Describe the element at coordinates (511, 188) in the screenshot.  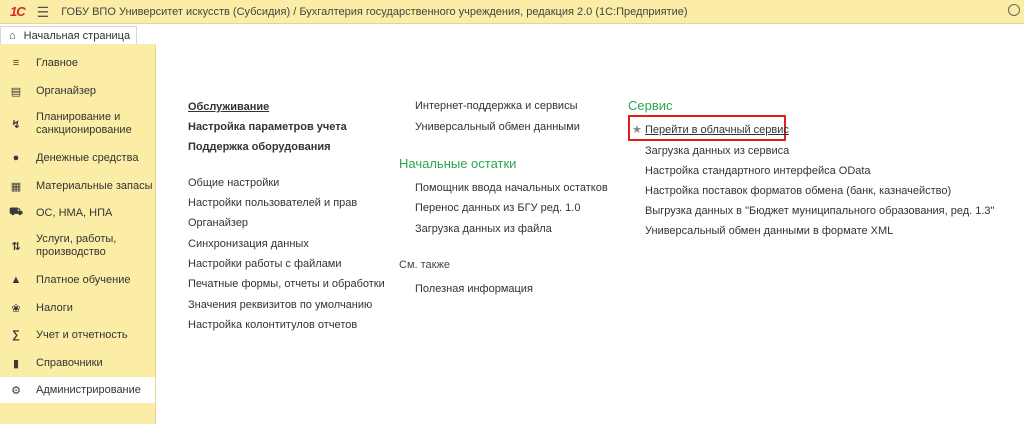
I see `link-opening-balances-wizard: Помощник ввода начальных остатков` at that location.